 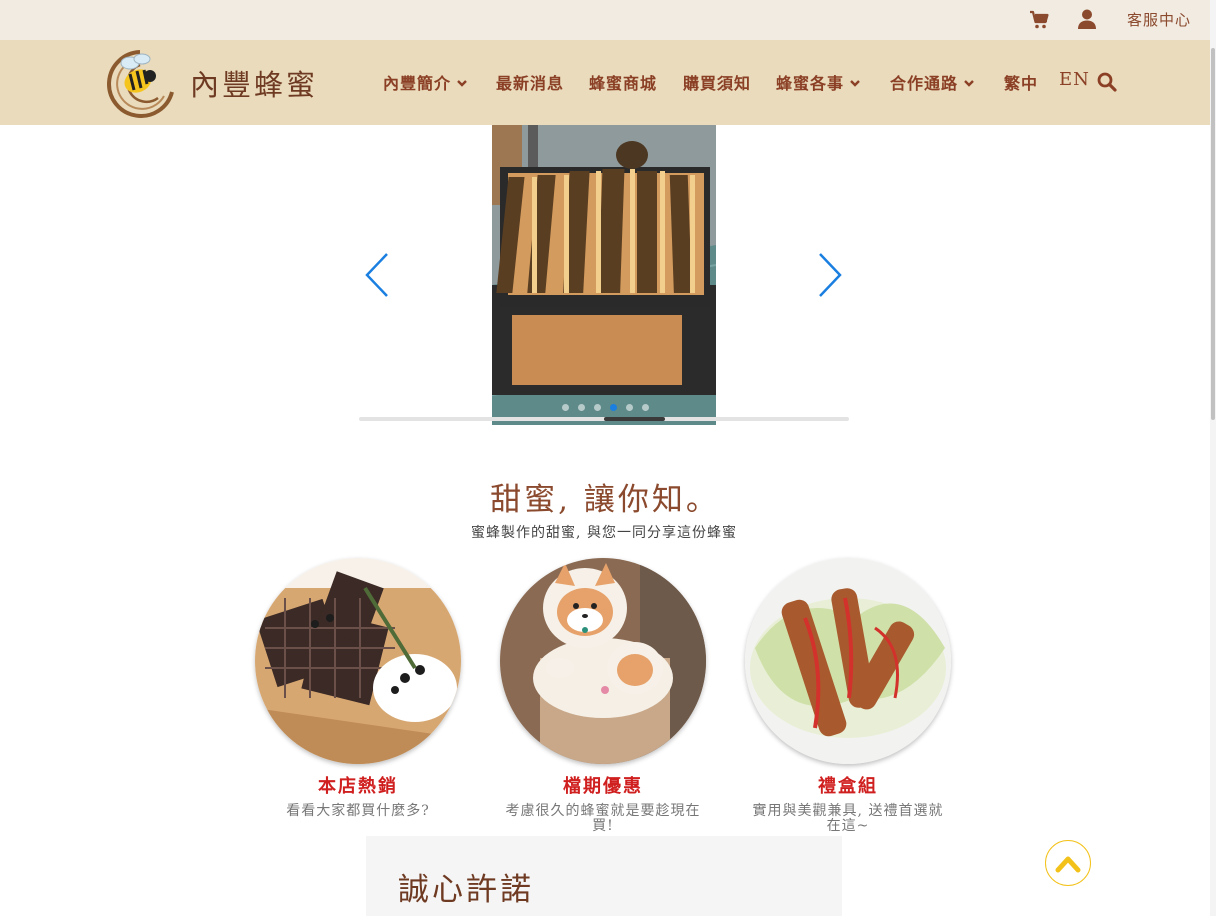 I want to click on nav-item-lang-en: EN, so click(x=1074, y=79).